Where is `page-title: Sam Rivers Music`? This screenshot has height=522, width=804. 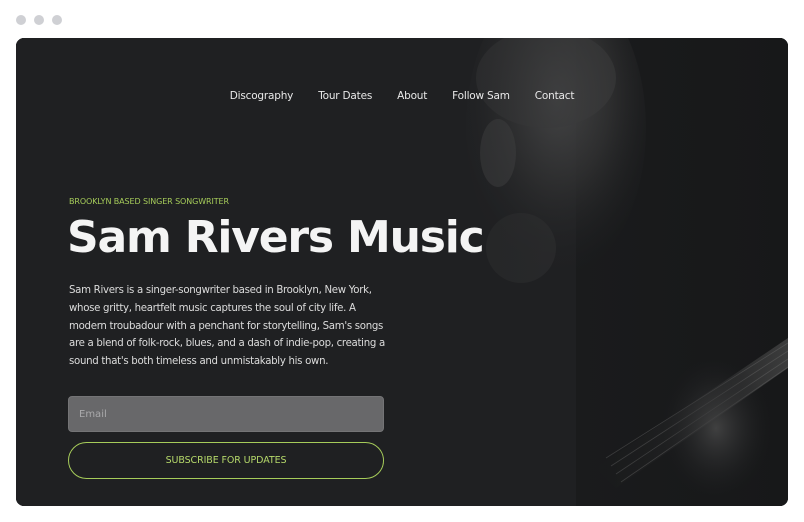
page-title: Sam Rivers Music is located at coordinates (276, 237).